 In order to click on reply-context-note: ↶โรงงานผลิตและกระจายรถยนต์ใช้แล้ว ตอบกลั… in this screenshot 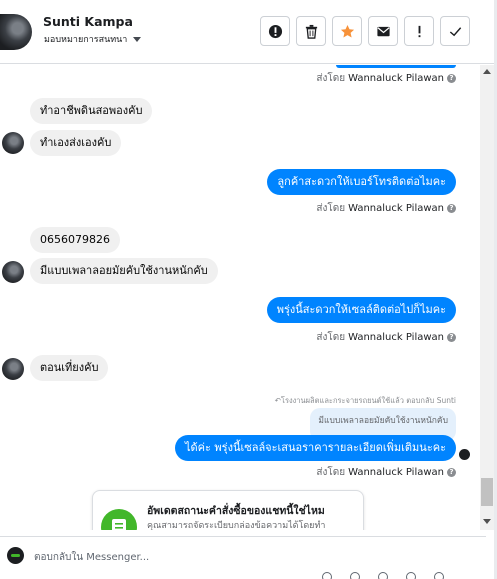, I will do `click(365, 400)`.